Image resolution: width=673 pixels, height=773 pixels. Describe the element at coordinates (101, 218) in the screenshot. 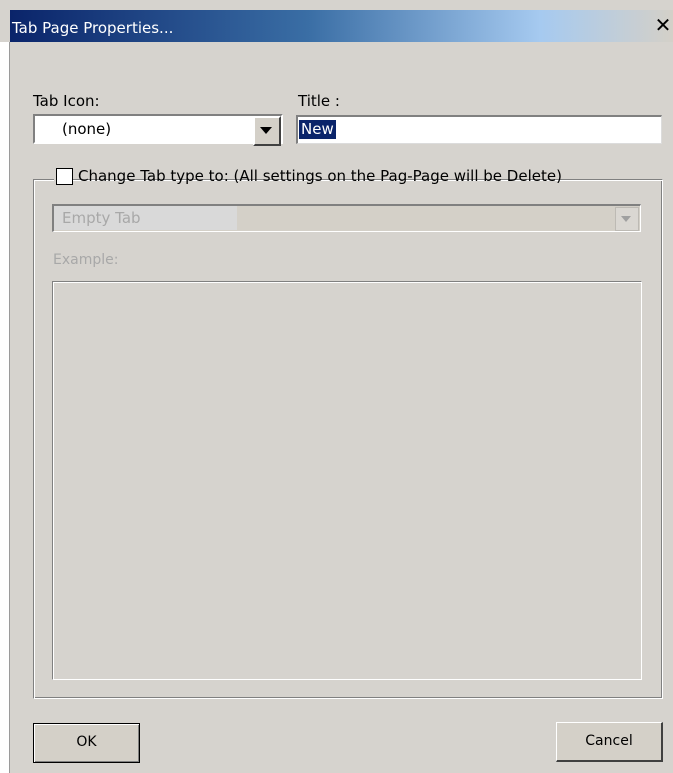

I see `tab-type-value: Empty Tab` at that location.